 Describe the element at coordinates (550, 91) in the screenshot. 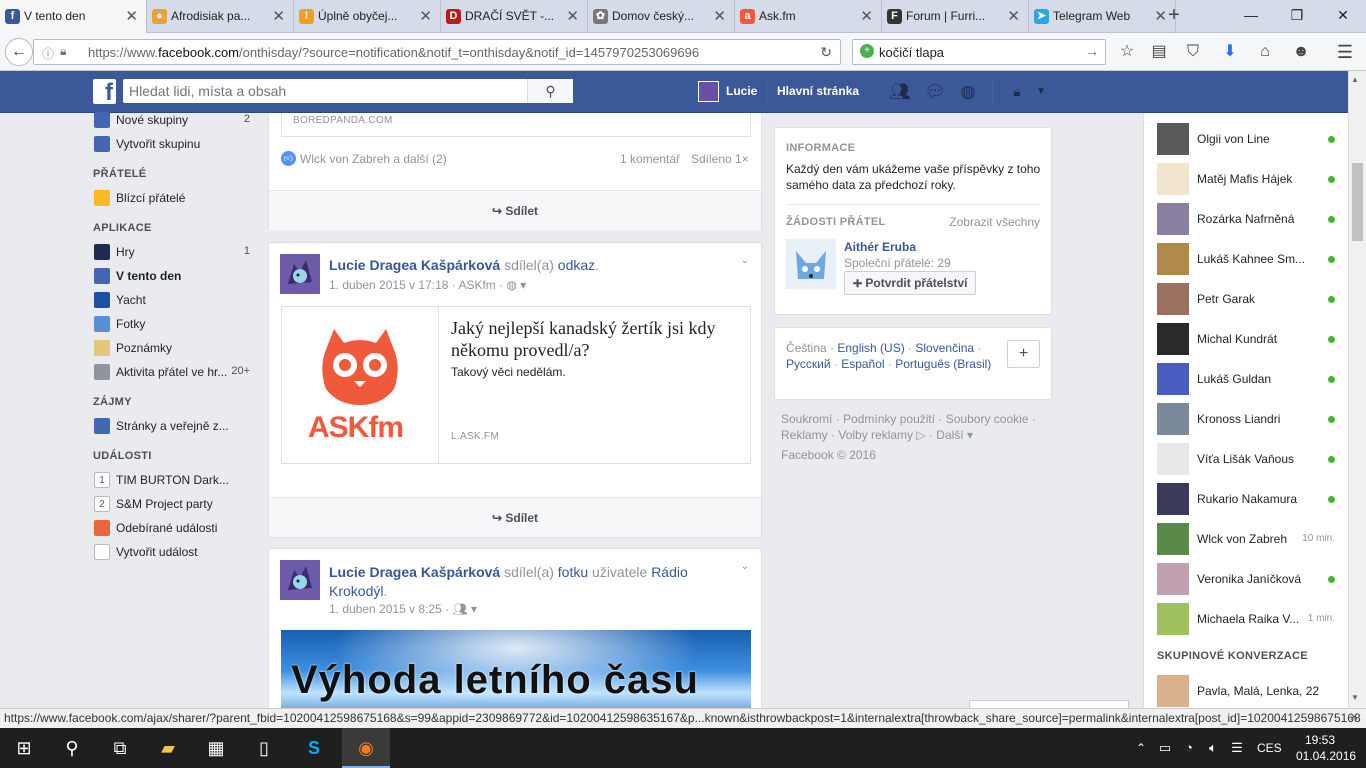

I see `fb-search-button: ⚲` at that location.